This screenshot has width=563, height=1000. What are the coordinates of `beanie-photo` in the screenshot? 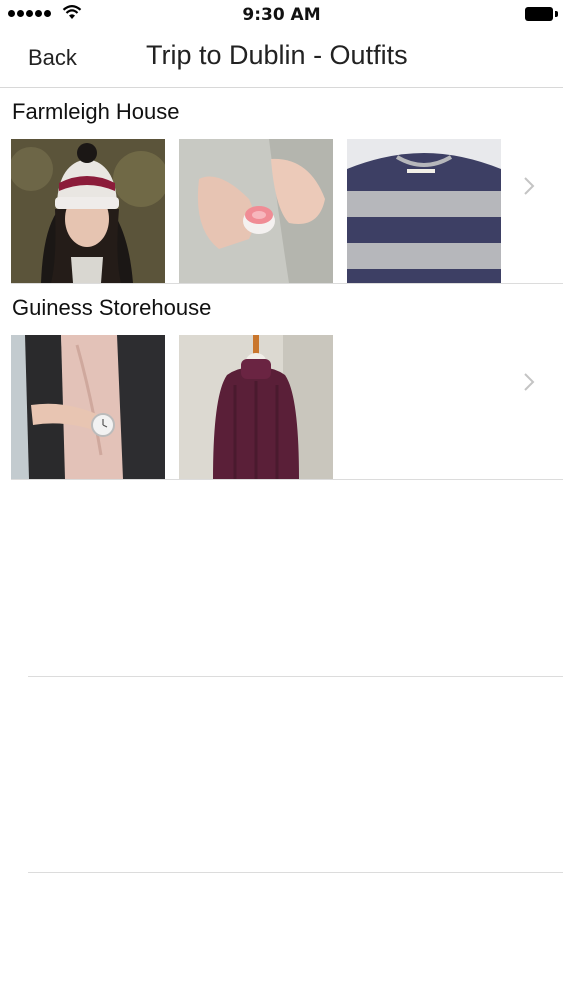 It's located at (88, 211).